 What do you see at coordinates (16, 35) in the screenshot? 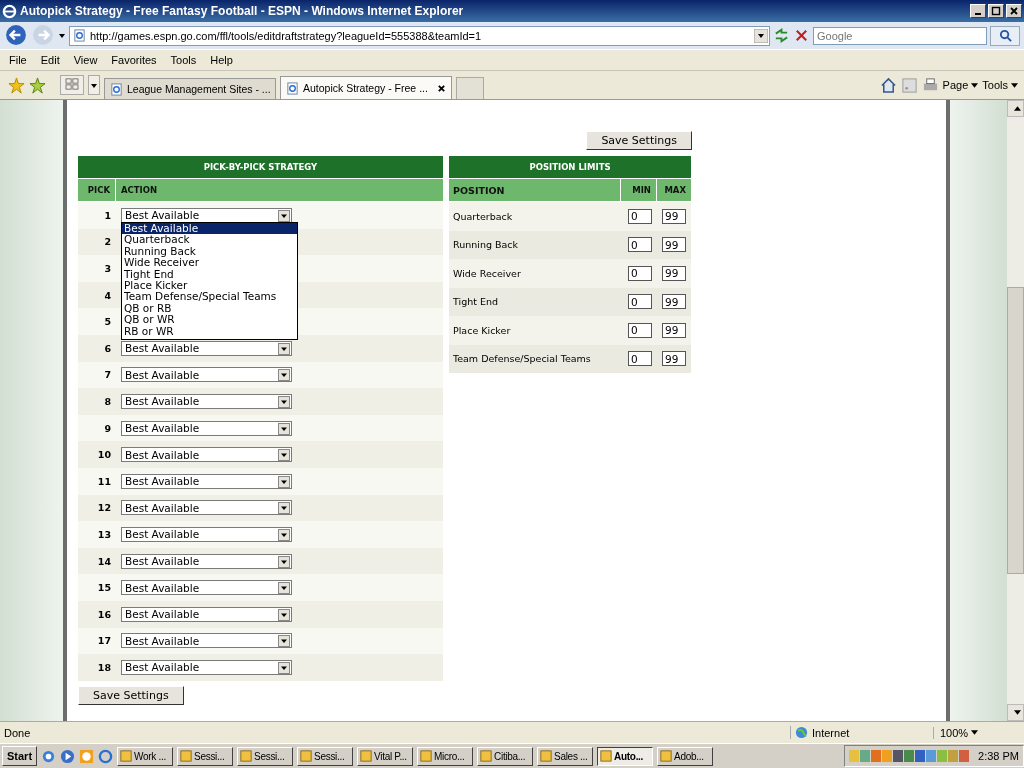
I see `back-button` at bounding box center [16, 35].